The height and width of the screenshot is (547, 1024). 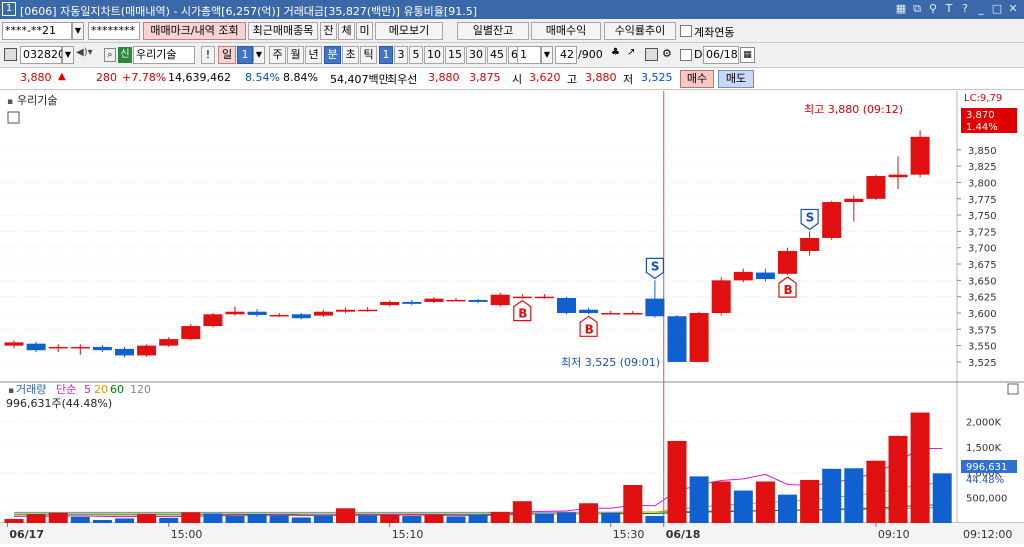 I want to click on buy-marker-label: B, so click(x=589, y=329).